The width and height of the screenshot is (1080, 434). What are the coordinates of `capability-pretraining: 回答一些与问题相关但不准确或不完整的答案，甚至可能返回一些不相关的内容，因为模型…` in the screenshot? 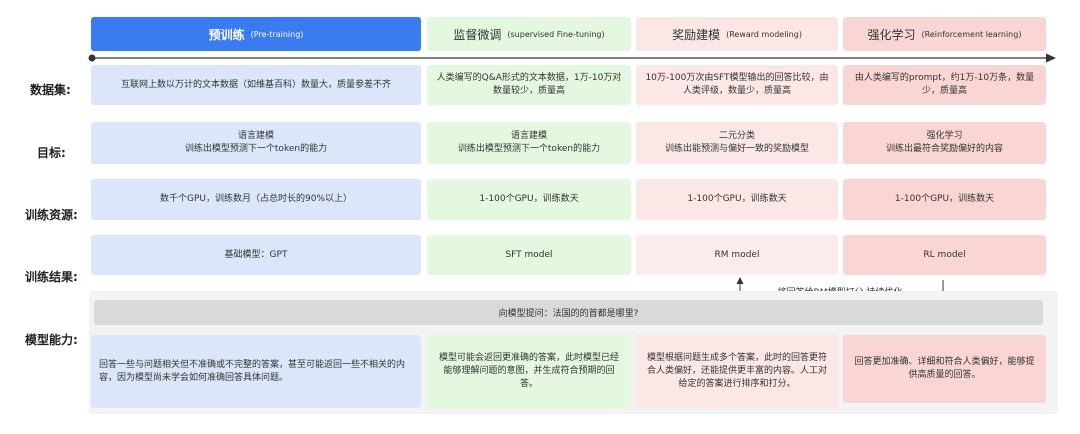 It's located at (256, 371).